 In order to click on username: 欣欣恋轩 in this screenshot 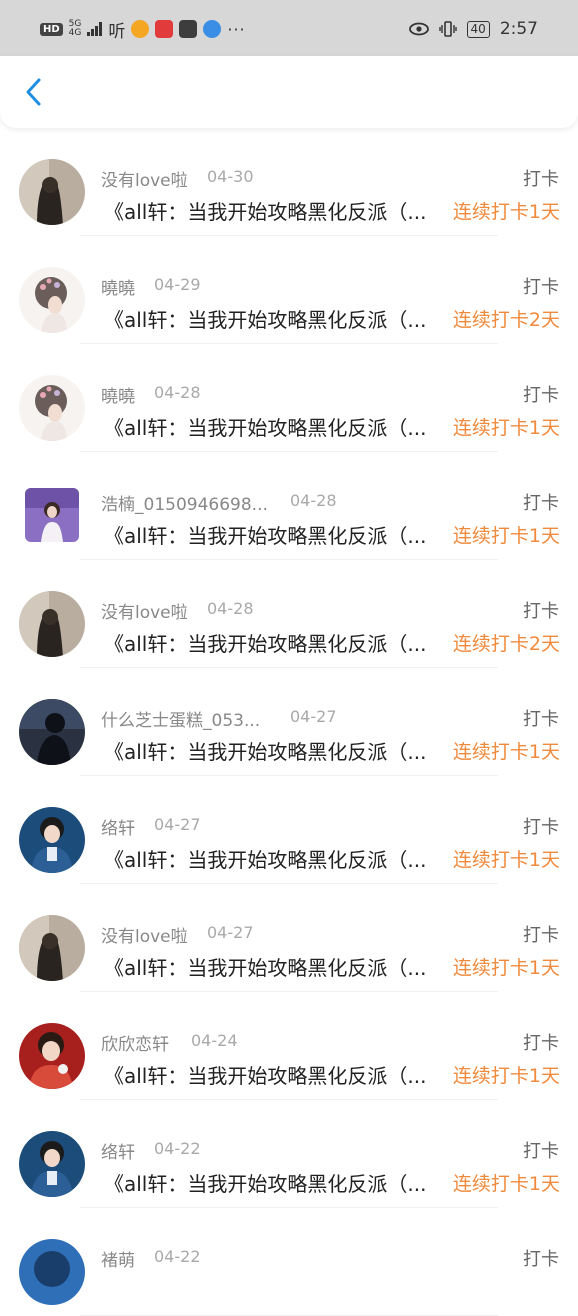, I will do `click(135, 1042)`.